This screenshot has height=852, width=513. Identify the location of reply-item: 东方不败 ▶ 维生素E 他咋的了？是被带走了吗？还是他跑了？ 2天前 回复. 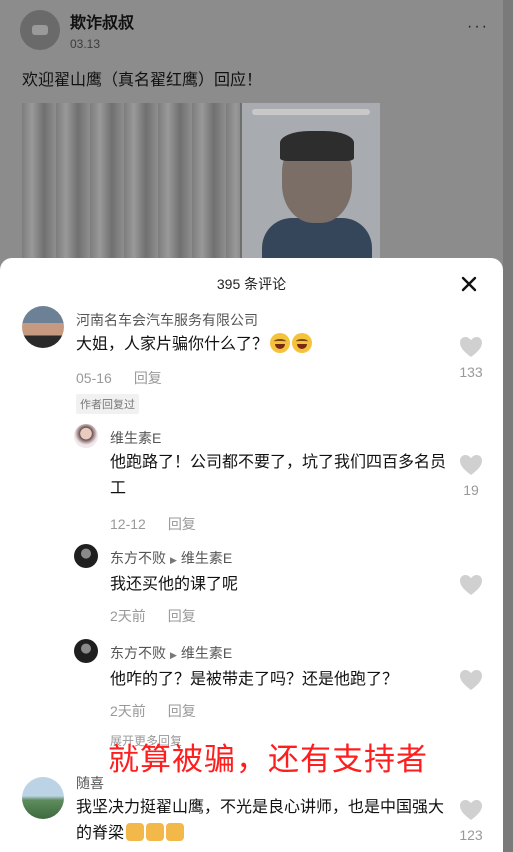
(251, 680).